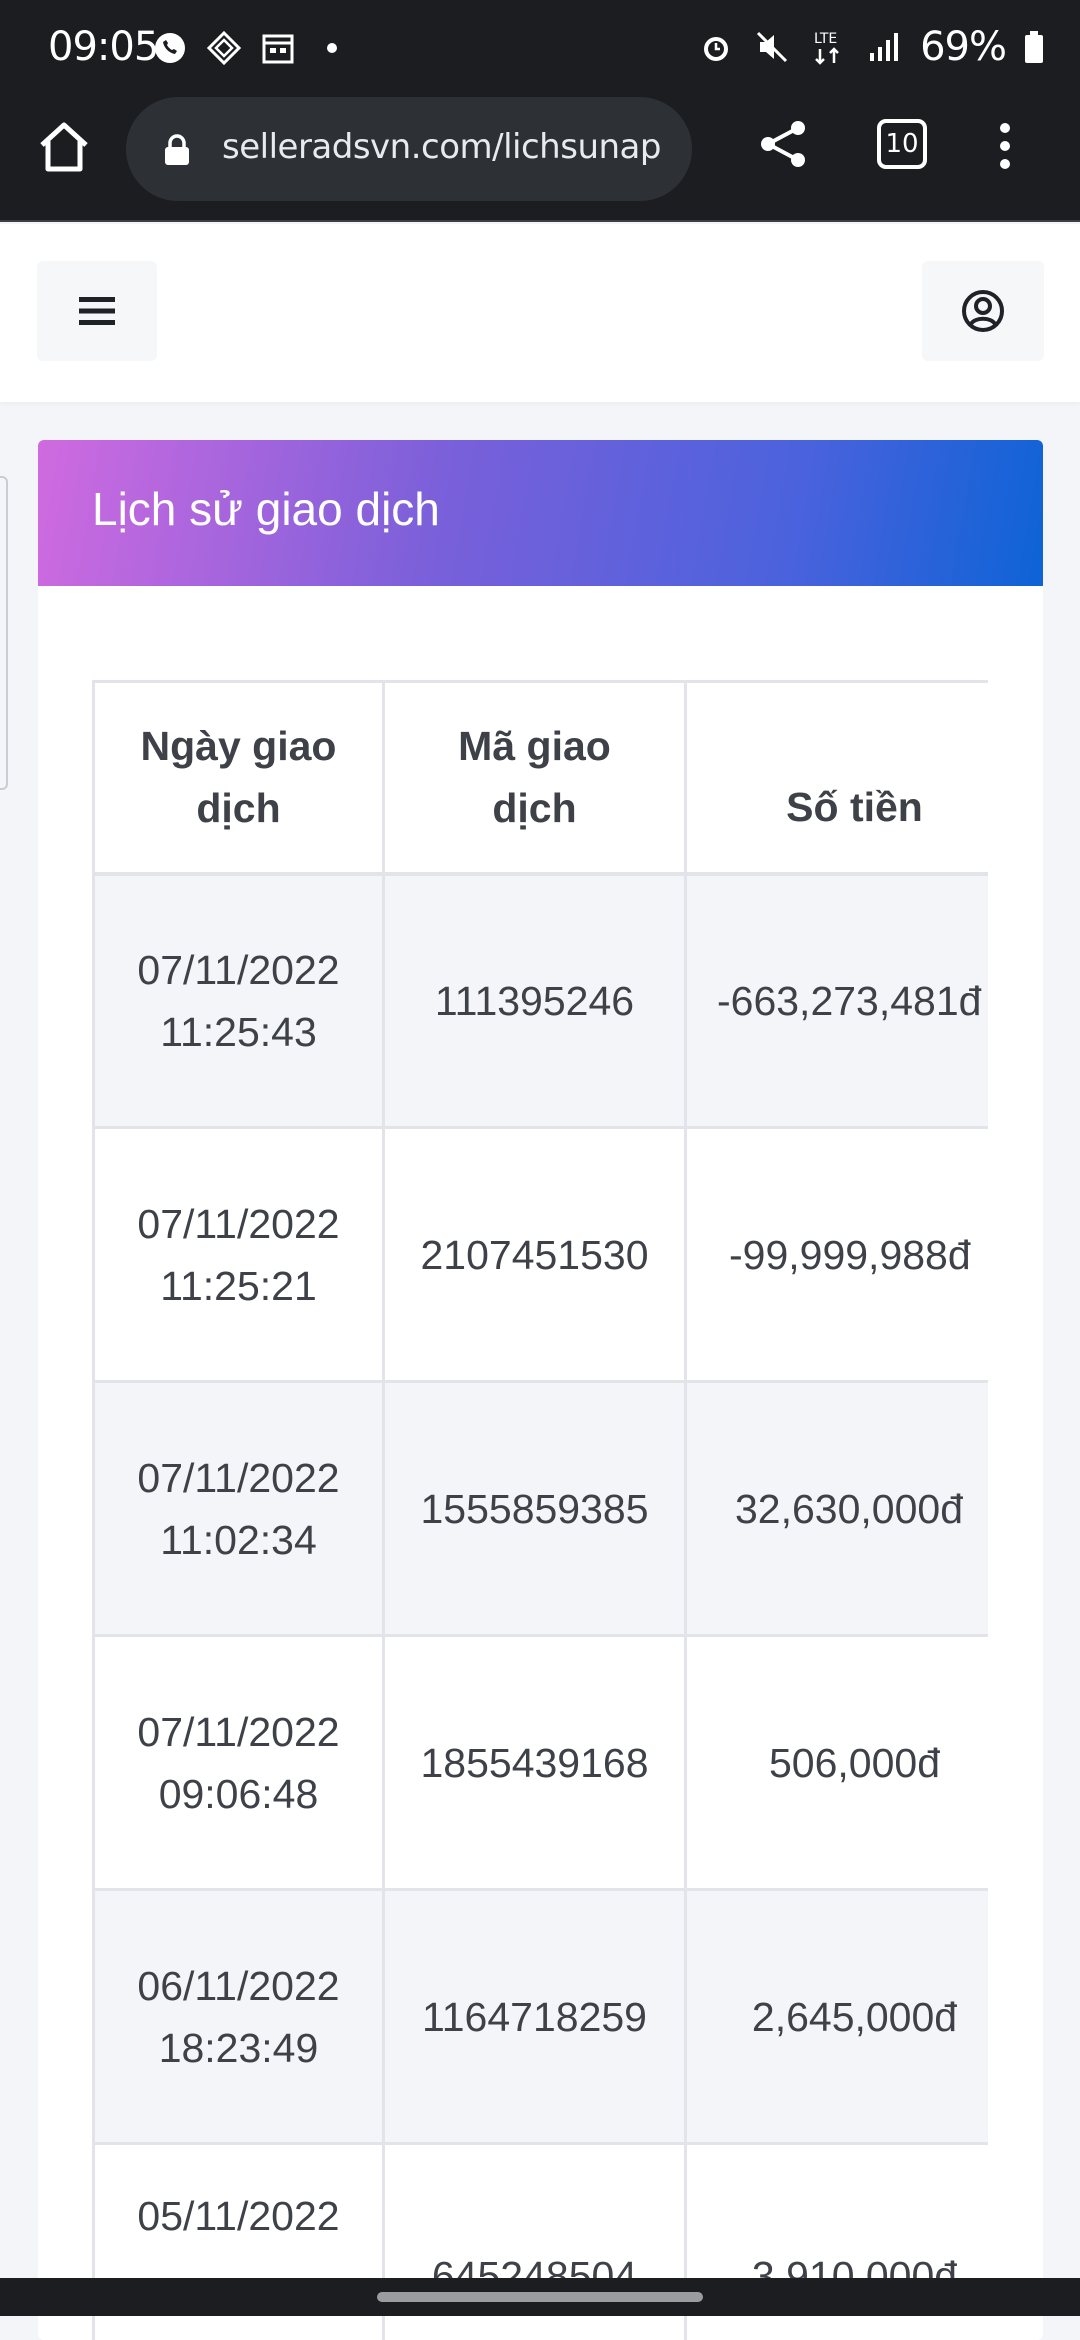  I want to click on cell-code: 2107451530, so click(535, 1255).